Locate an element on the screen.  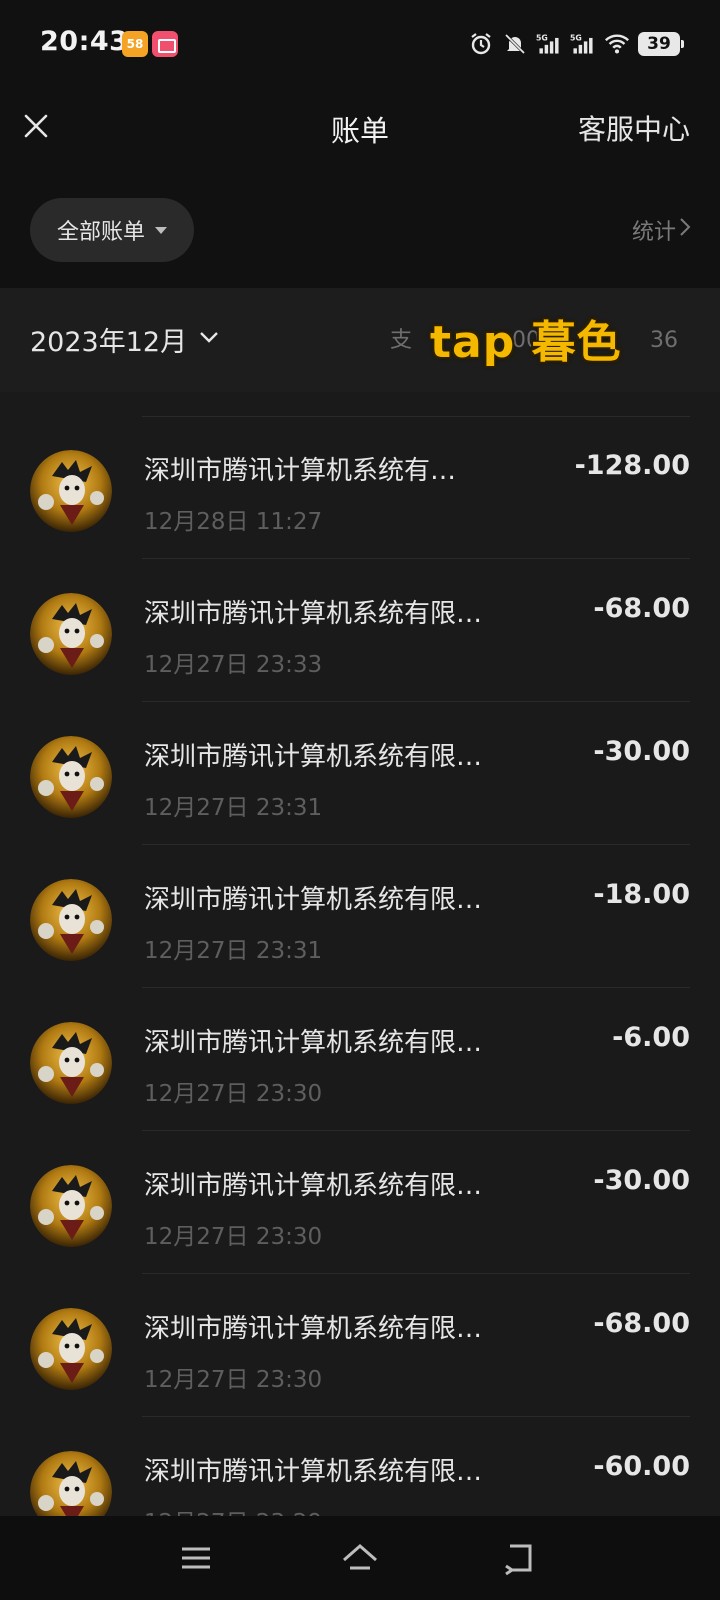
transaction-time: 12月27日 23:33 is located at coordinates (233, 665).